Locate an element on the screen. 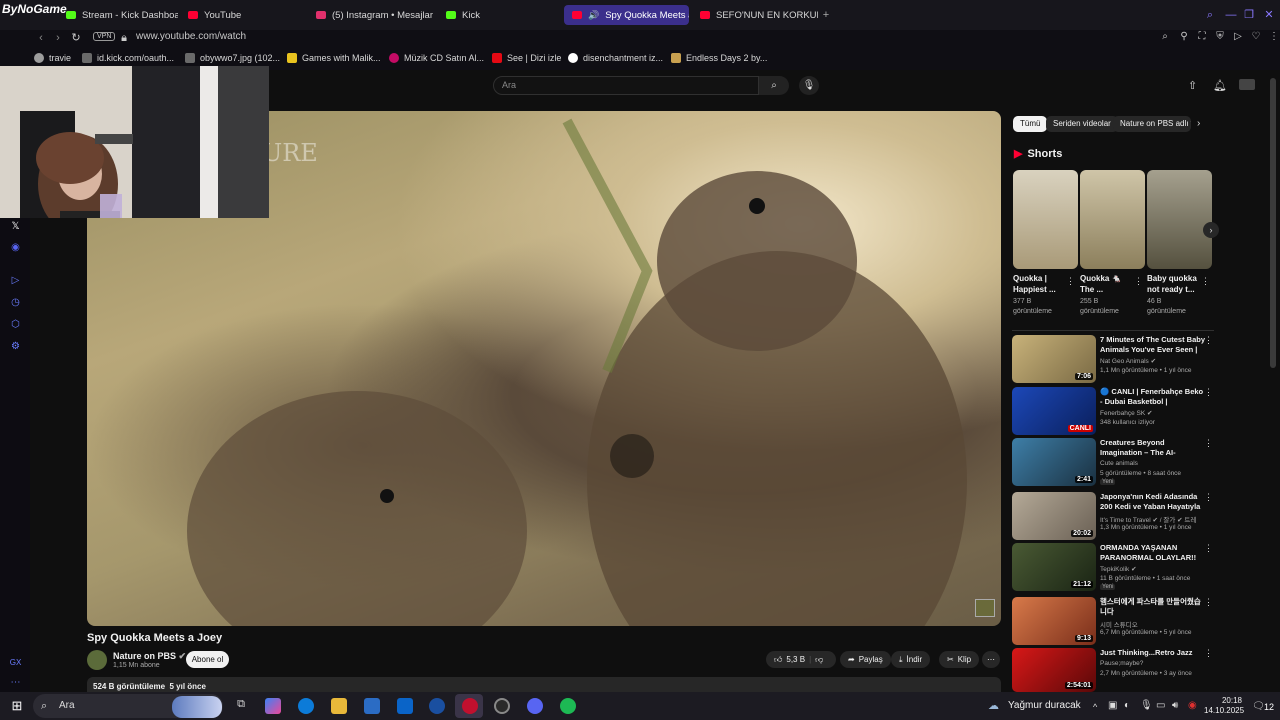 Image resolution: width=1280 pixels, height=720 pixels. weather-text: Yağmur duracak is located at coordinates (1044, 705).